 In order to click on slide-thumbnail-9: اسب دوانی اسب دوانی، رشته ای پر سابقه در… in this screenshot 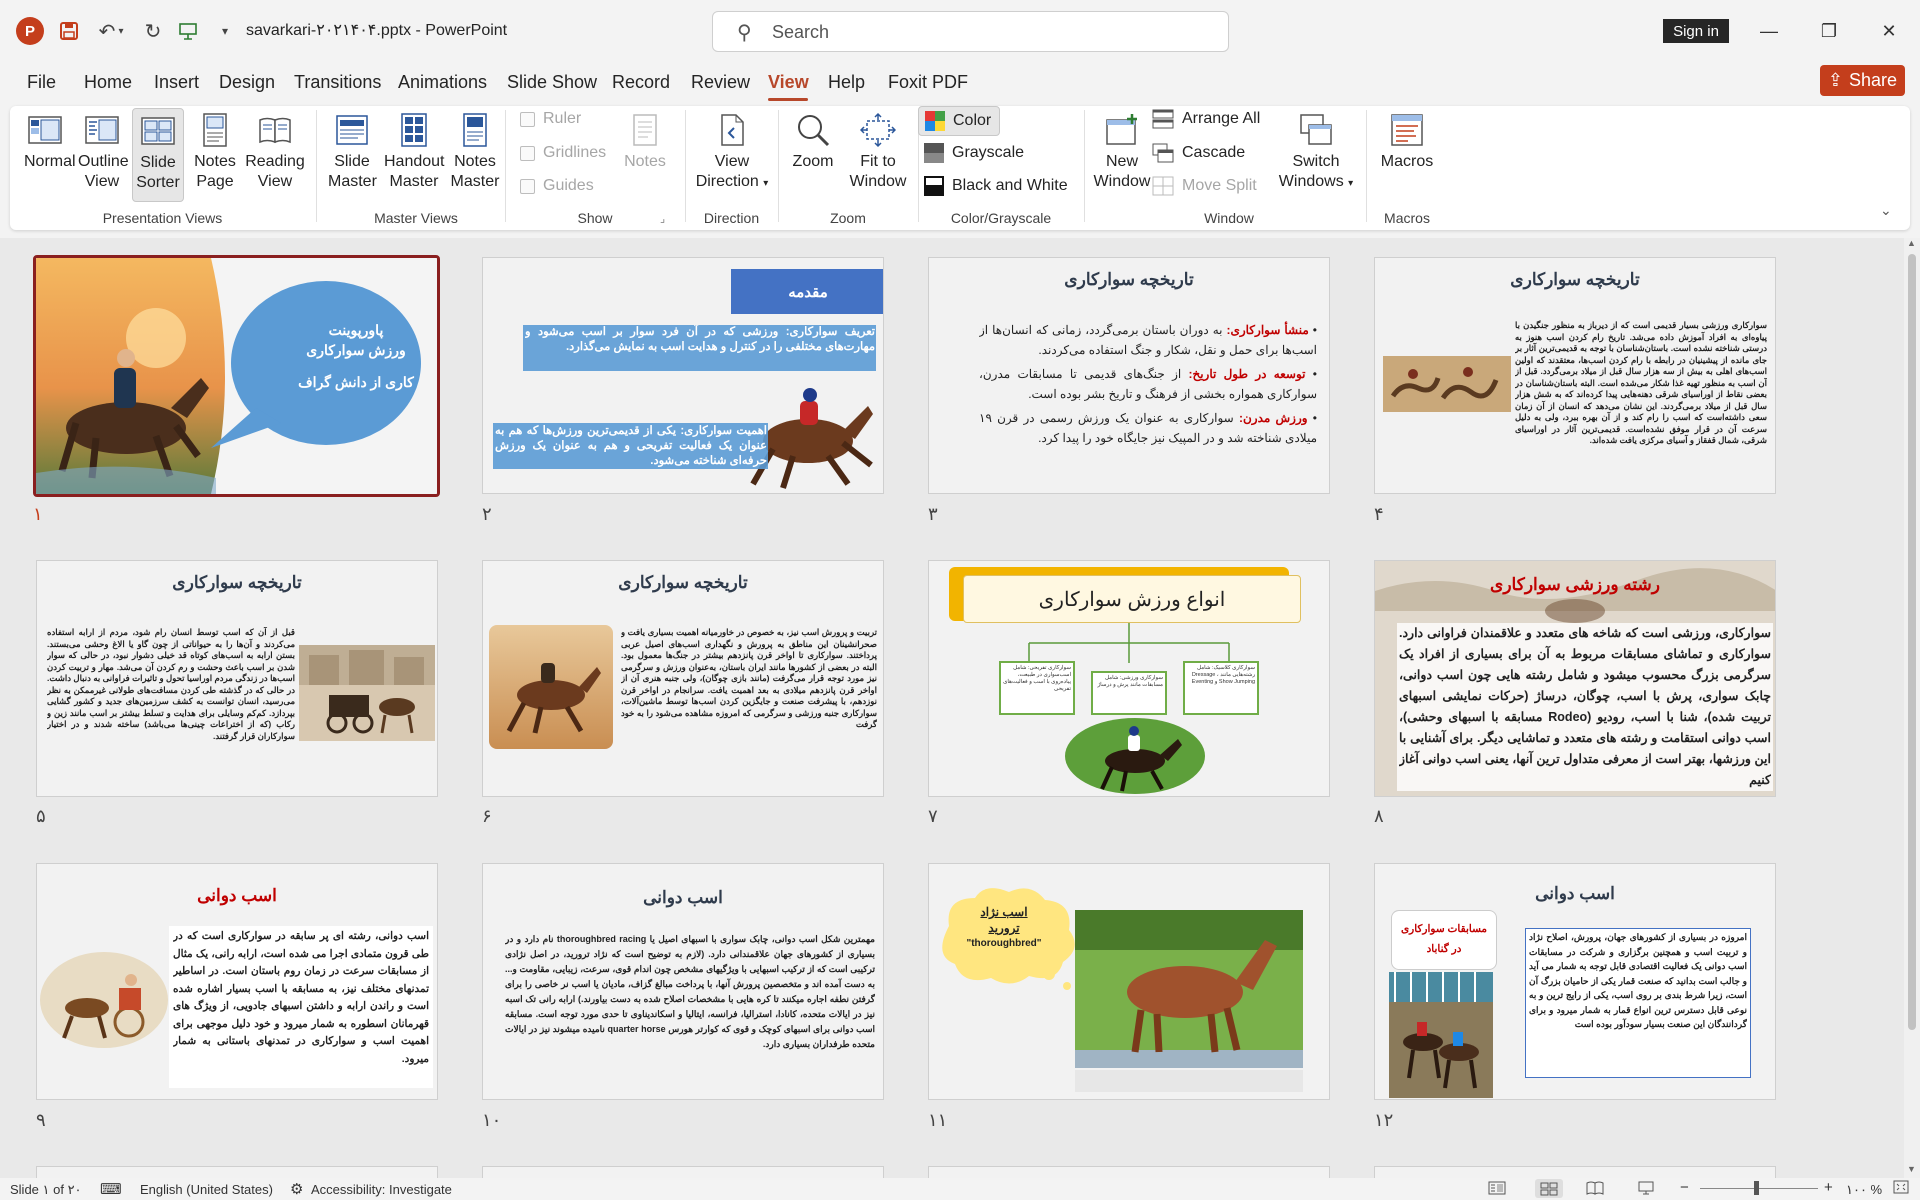, I will do `click(237, 981)`.